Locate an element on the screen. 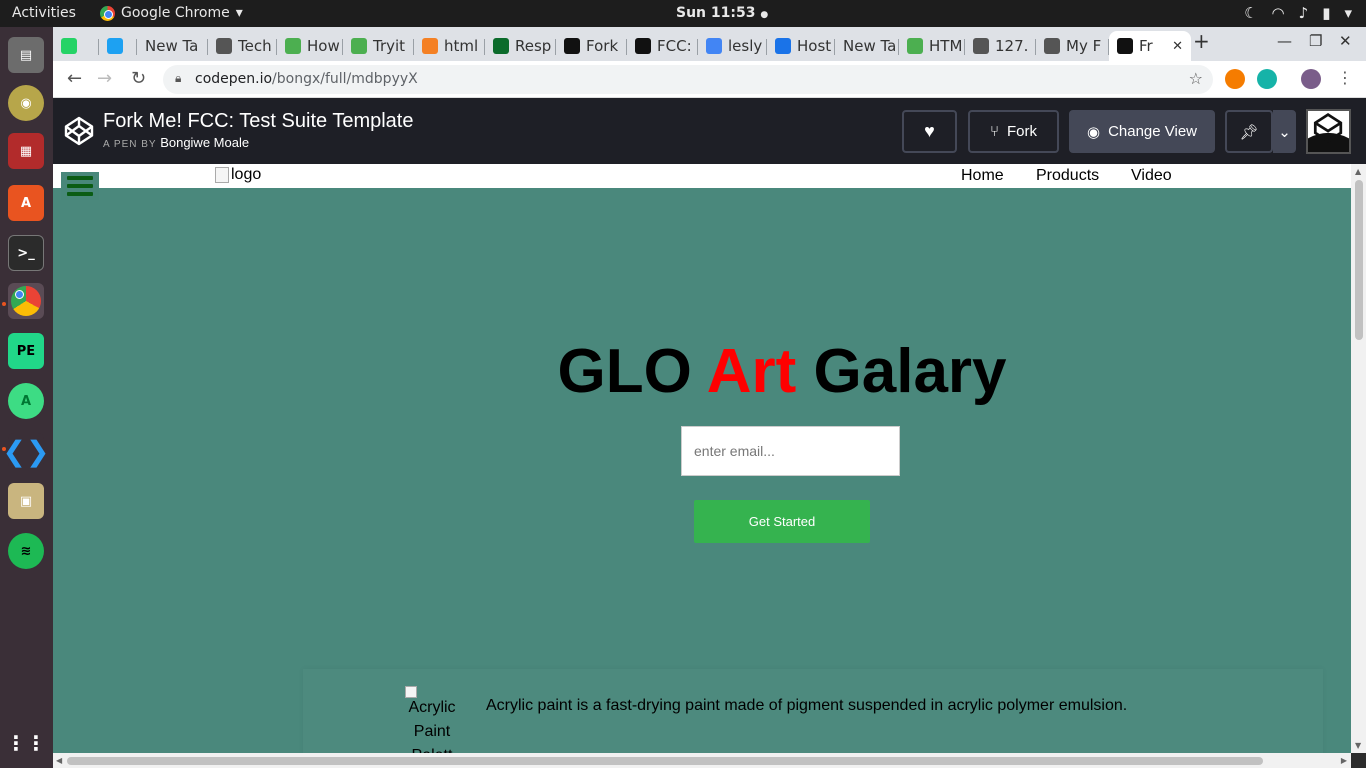 The height and width of the screenshot is (768, 1366). scroll-up-arrow-icon: ▲ is located at coordinates (1358, 171).